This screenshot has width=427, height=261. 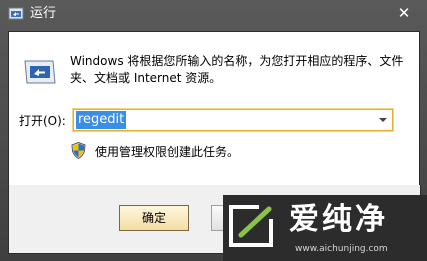 What do you see at coordinates (42, 121) in the screenshot?
I see `open-label: 打开(O):` at bounding box center [42, 121].